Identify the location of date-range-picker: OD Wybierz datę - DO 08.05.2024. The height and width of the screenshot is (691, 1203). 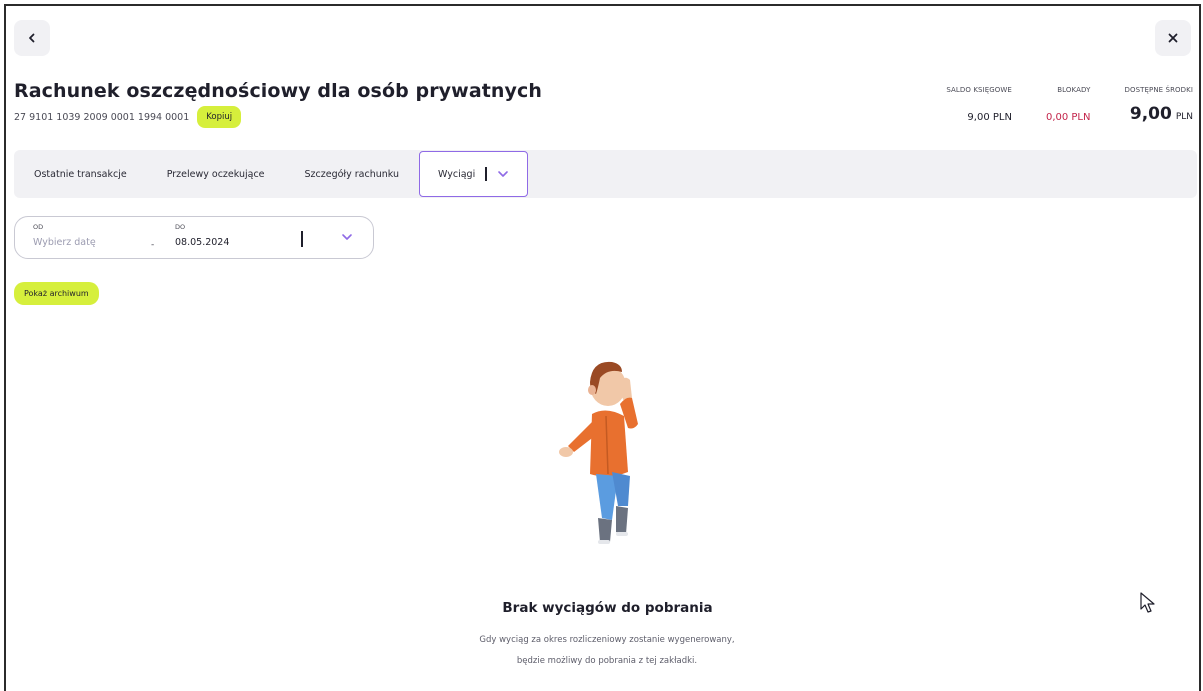
(194, 237).